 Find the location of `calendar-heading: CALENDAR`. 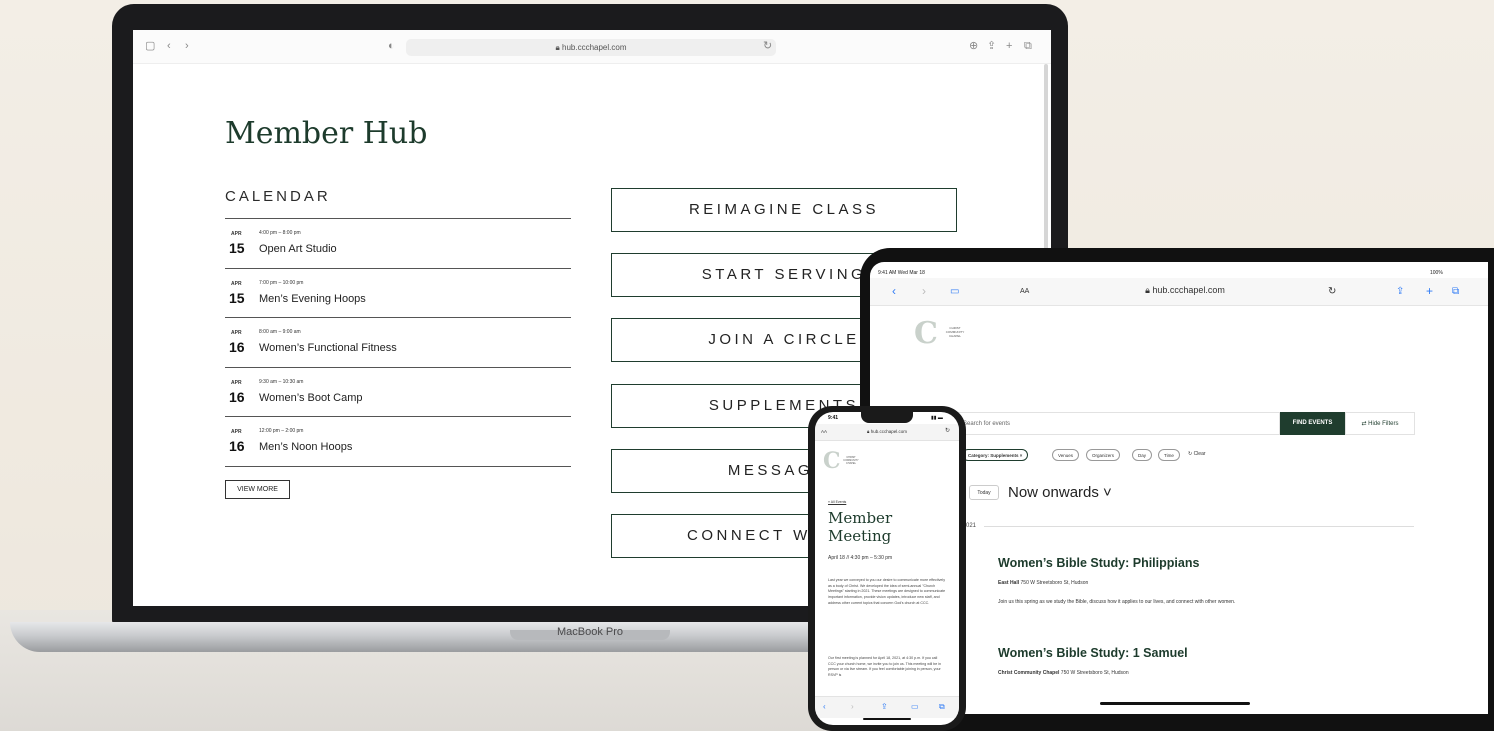

calendar-heading: CALENDAR is located at coordinates (278, 196).